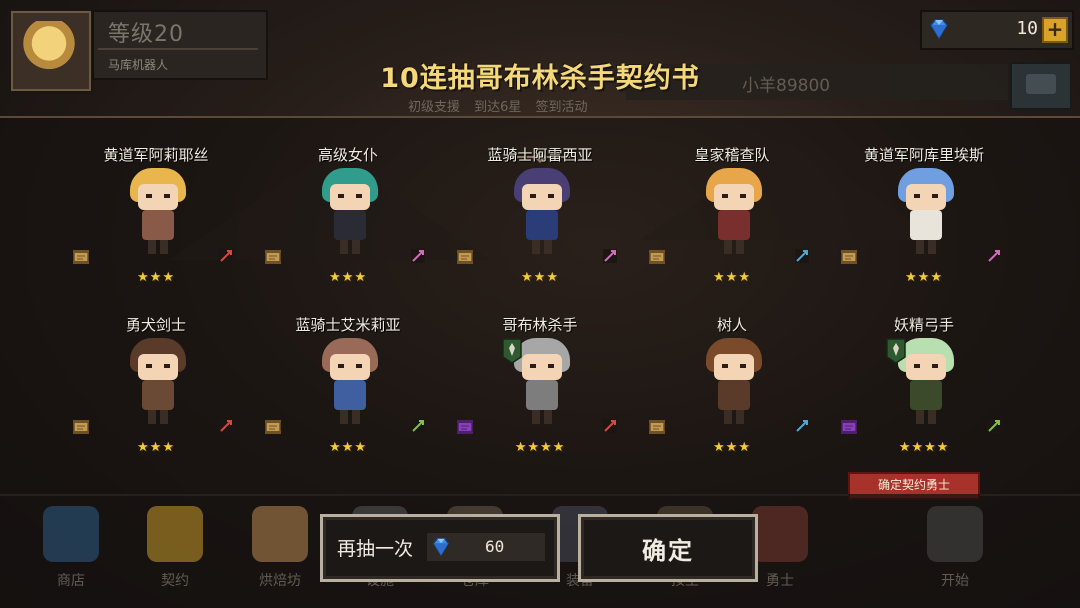  I want to click on confirm-button: 确定, so click(668, 548).